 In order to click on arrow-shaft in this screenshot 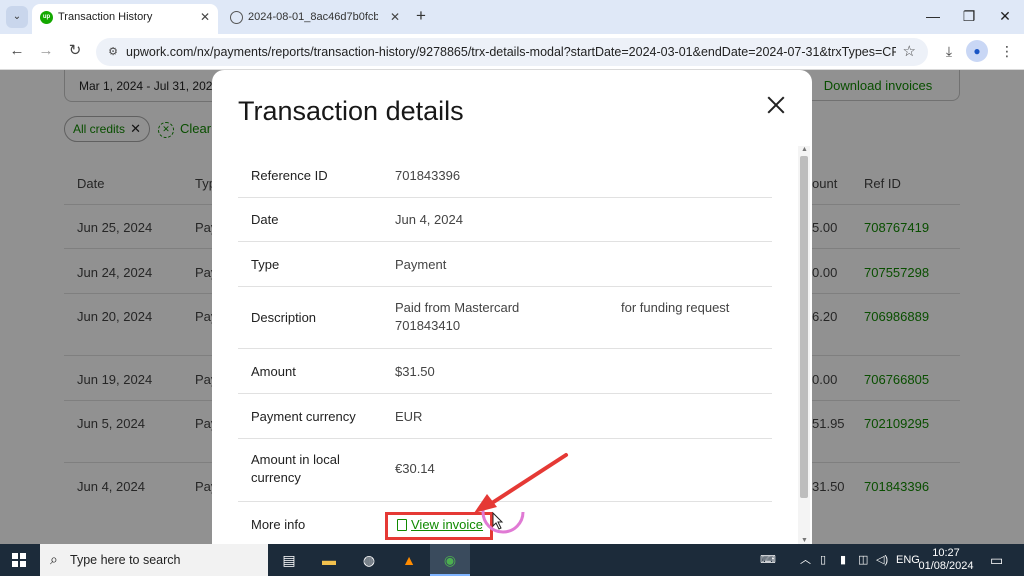, I will do `click(529, 479)`.